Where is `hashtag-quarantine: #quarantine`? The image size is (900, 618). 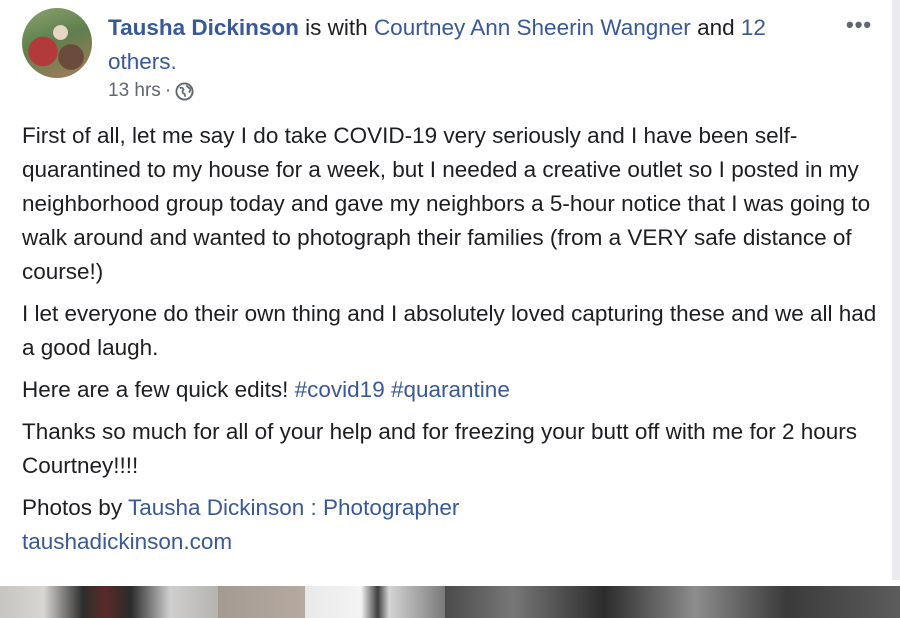 hashtag-quarantine: #quarantine is located at coordinates (450, 389).